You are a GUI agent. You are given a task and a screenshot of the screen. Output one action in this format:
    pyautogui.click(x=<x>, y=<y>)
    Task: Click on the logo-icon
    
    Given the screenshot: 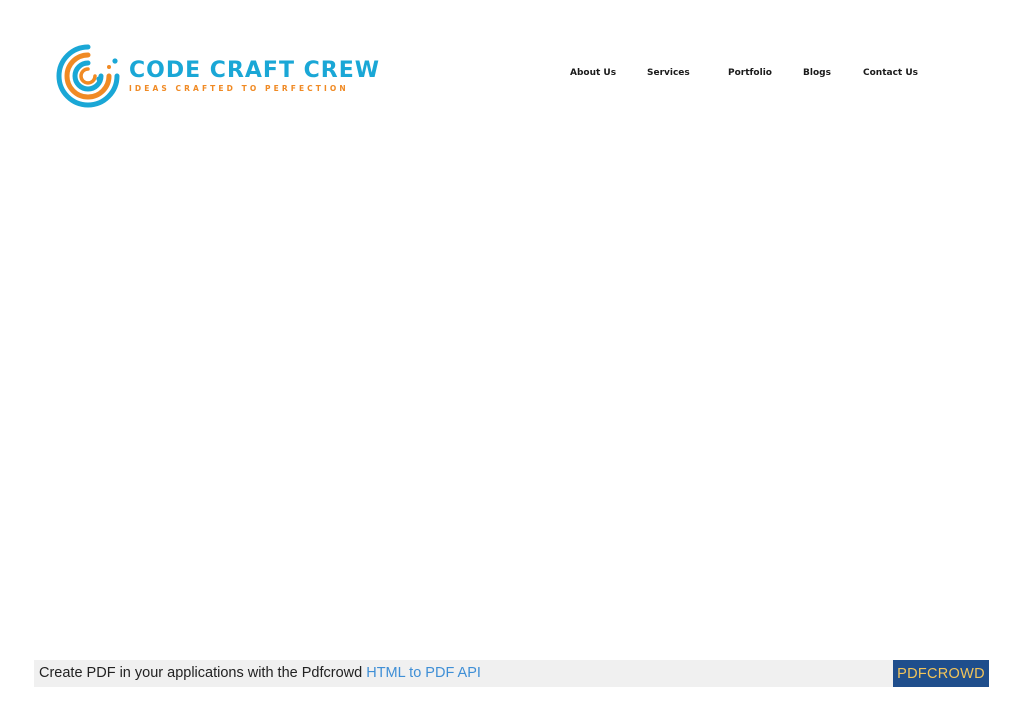 What is the action you would take?
    pyautogui.click(x=88, y=76)
    